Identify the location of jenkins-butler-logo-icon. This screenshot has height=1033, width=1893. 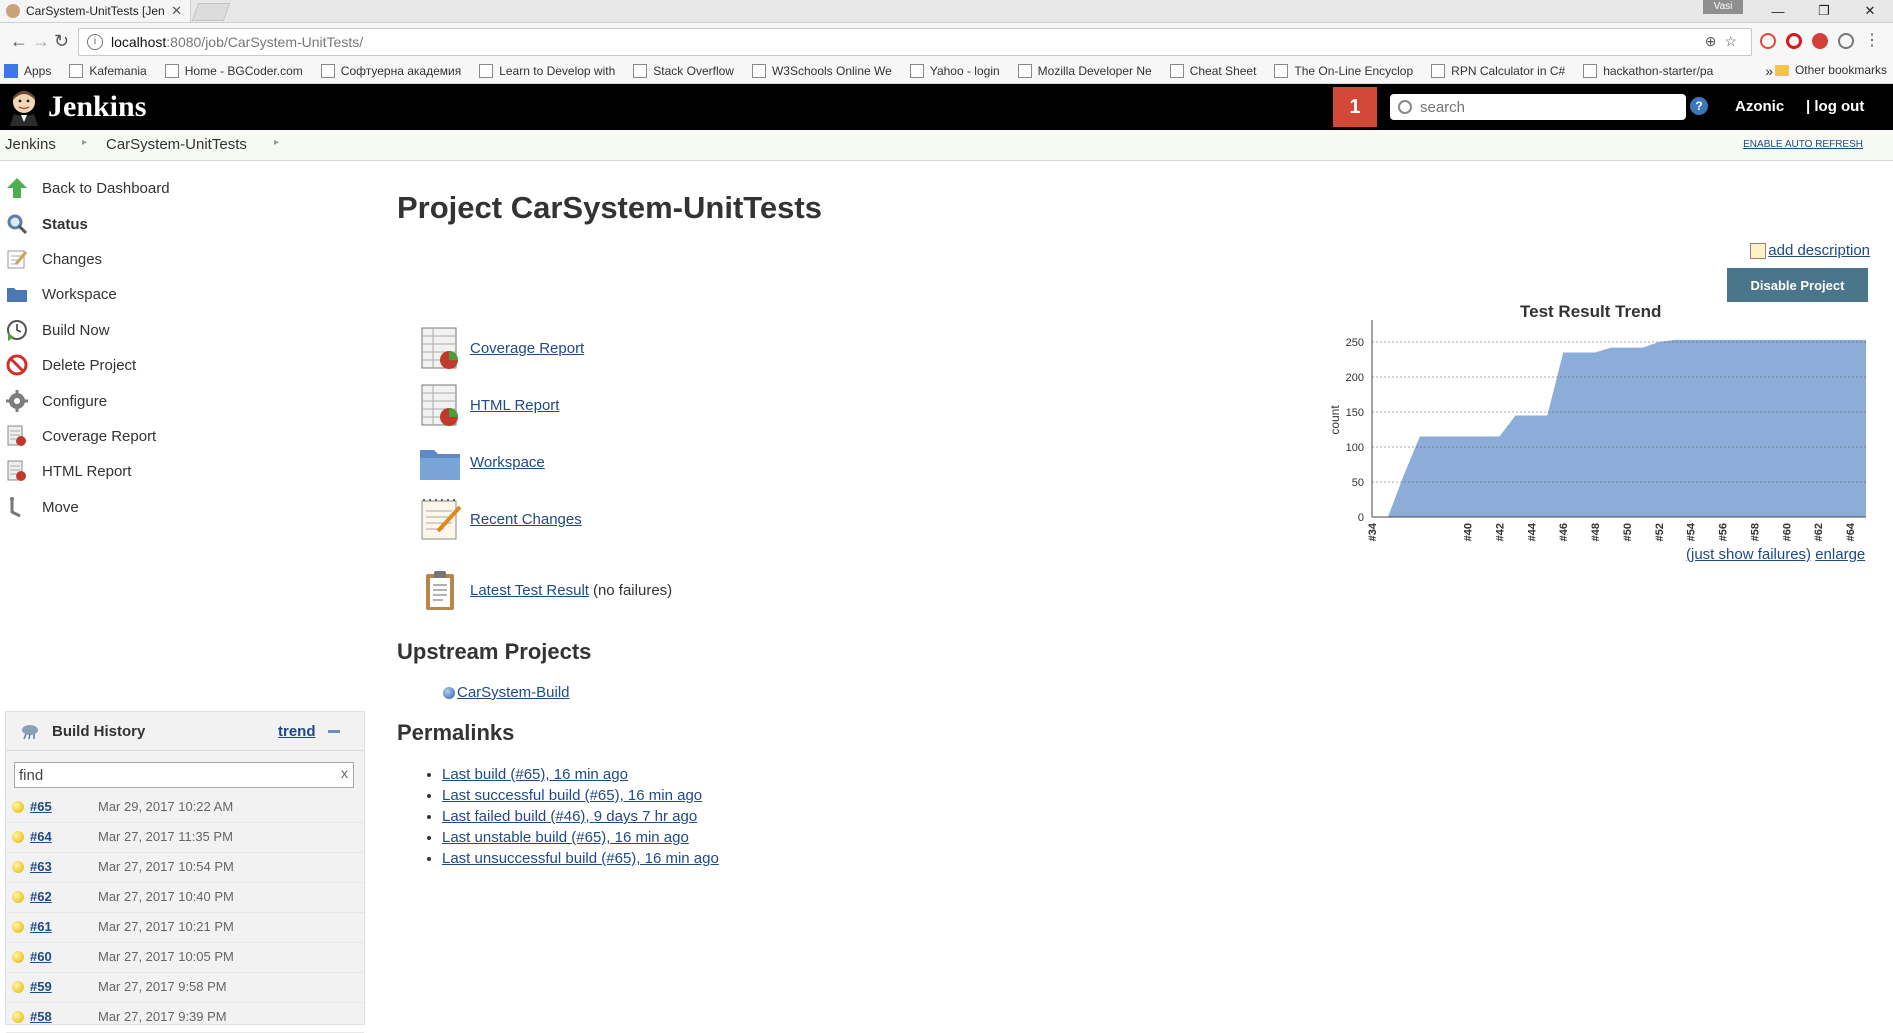
(24, 107).